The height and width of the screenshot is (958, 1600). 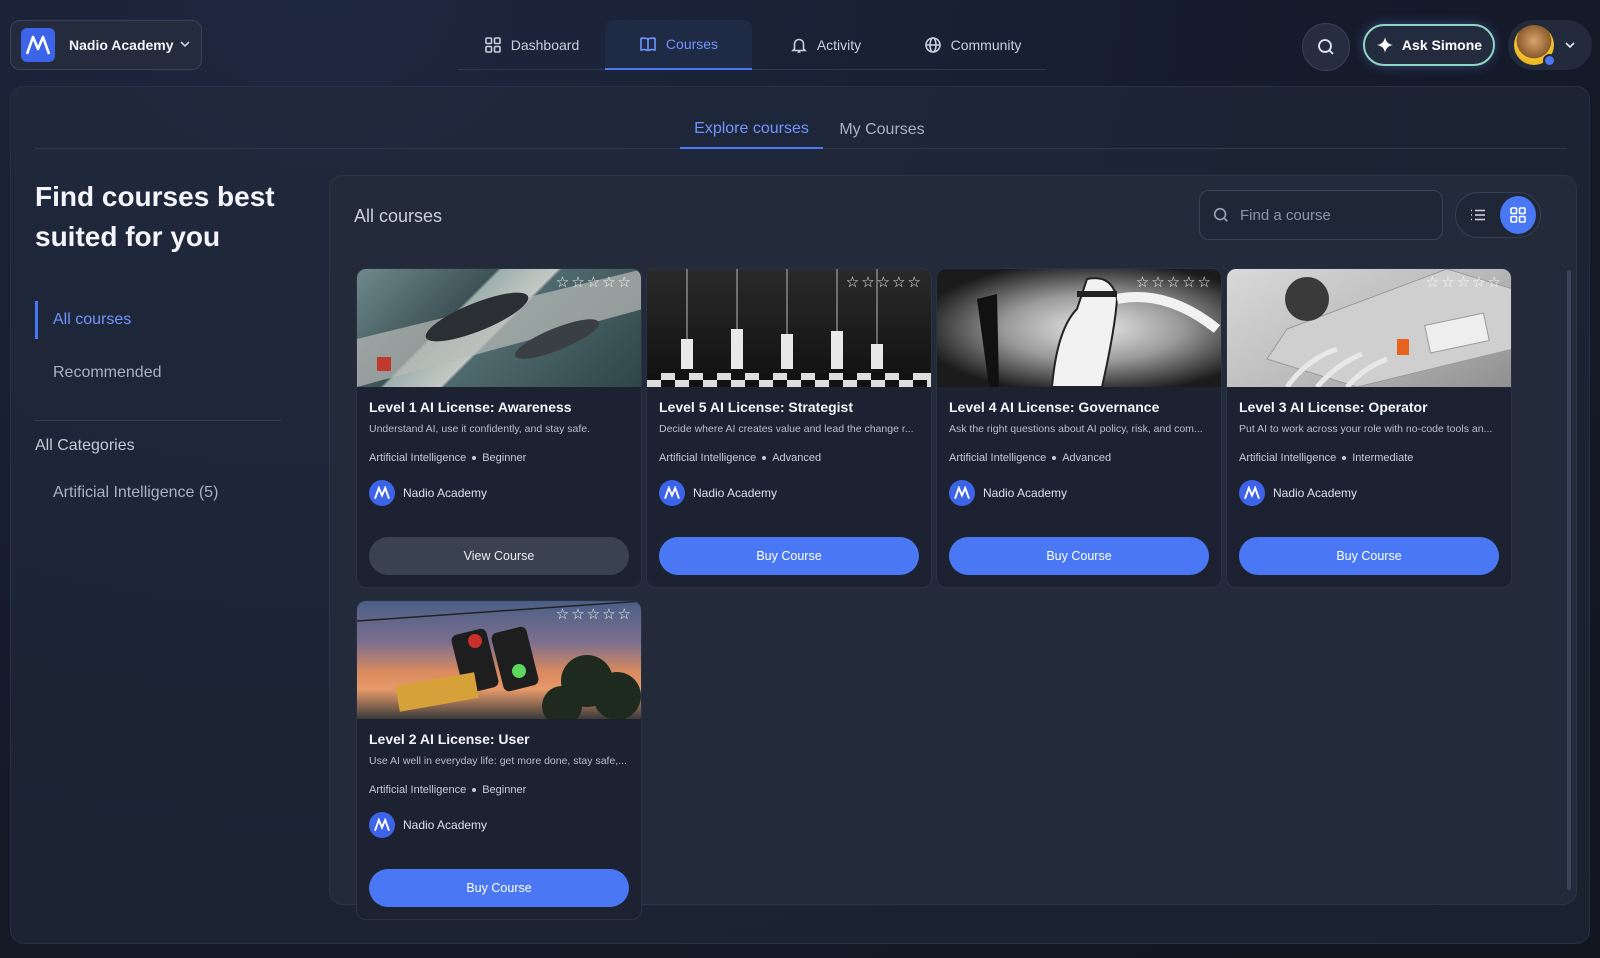 What do you see at coordinates (545, 45) in the screenshot?
I see `nav-dashboard-label: Dashboard` at bounding box center [545, 45].